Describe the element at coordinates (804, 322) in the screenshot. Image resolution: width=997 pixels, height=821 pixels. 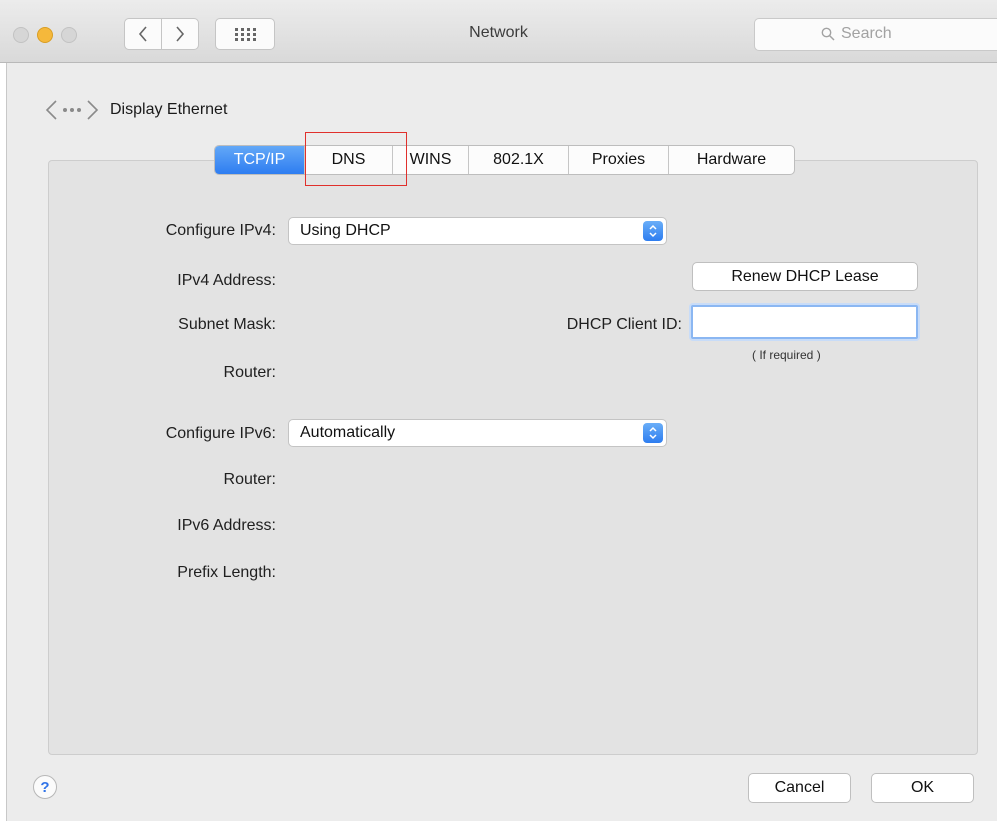
I see `dhcp-client-id-field` at that location.